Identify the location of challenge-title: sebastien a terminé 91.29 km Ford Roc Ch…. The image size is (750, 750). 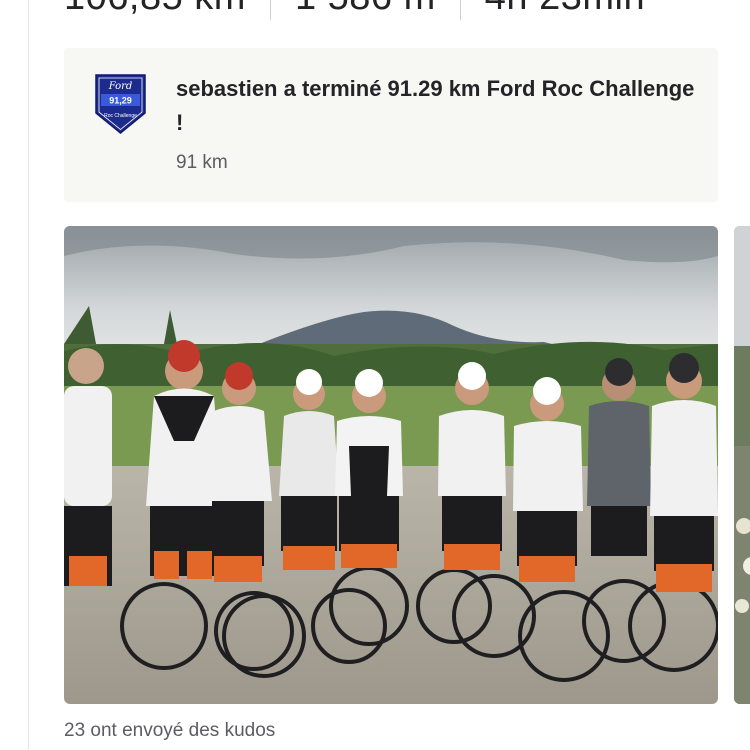
(436, 106).